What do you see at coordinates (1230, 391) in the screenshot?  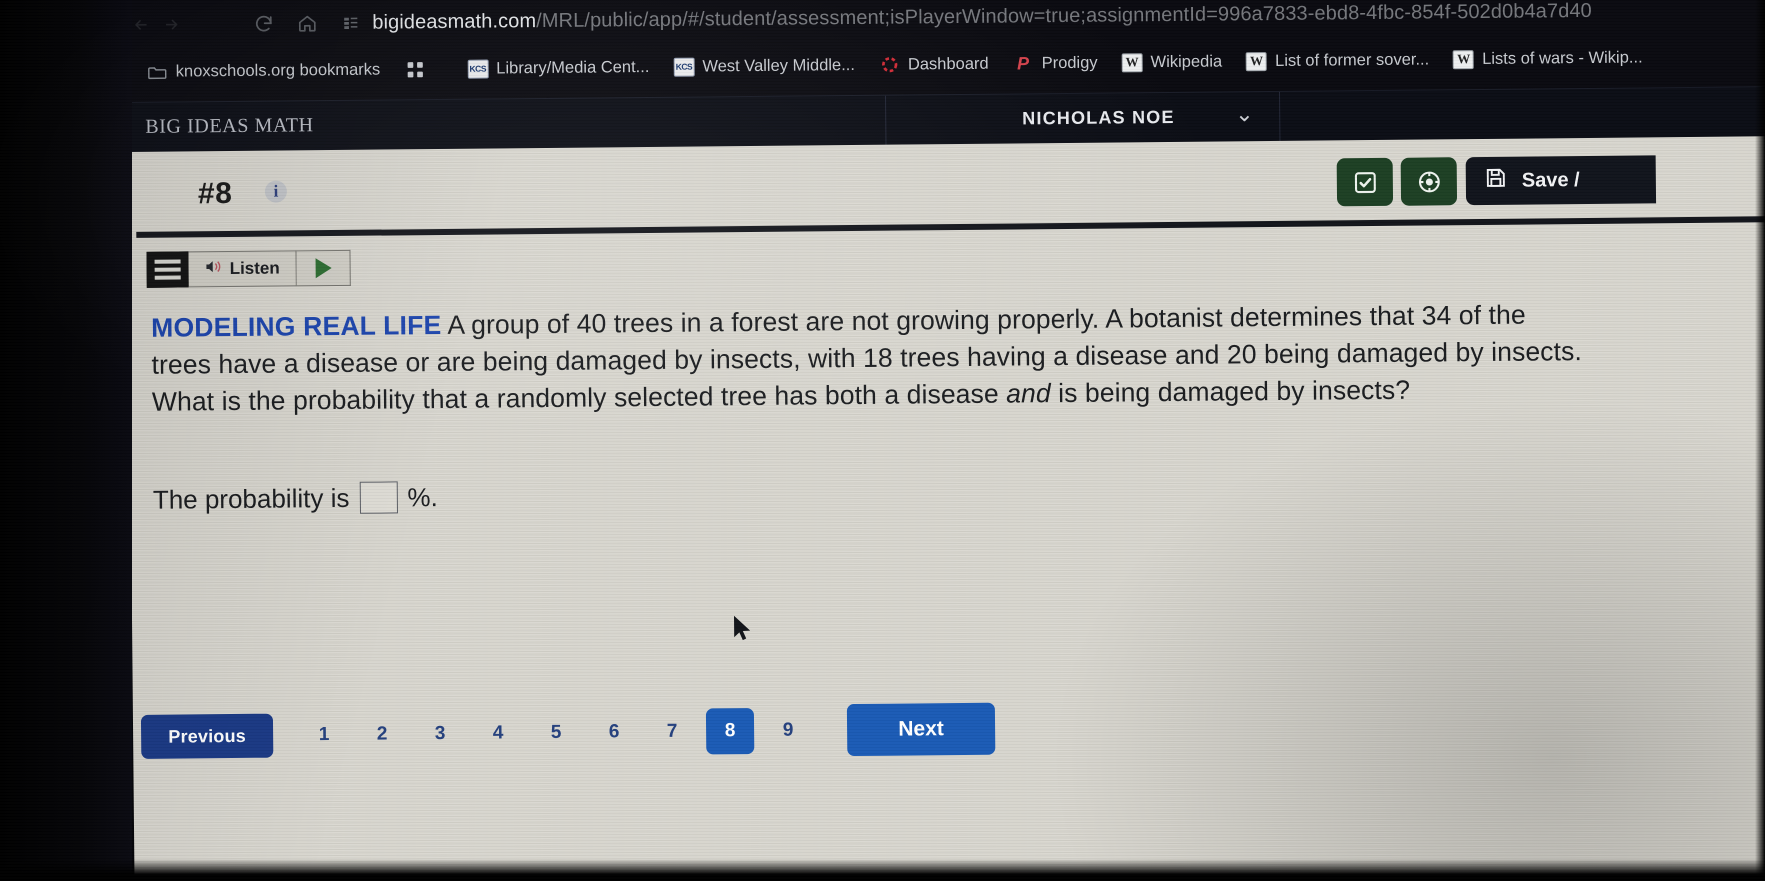 I see `question-part2: is being damaged by insects?` at bounding box center [1230, 391].